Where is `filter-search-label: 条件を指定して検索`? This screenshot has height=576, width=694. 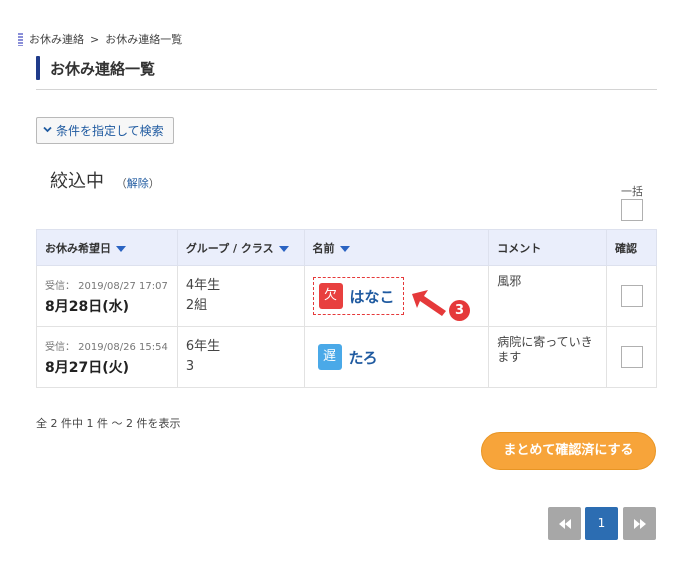
filter-search-label: 条件を指定して検索 is located at coordinates (110, 131).